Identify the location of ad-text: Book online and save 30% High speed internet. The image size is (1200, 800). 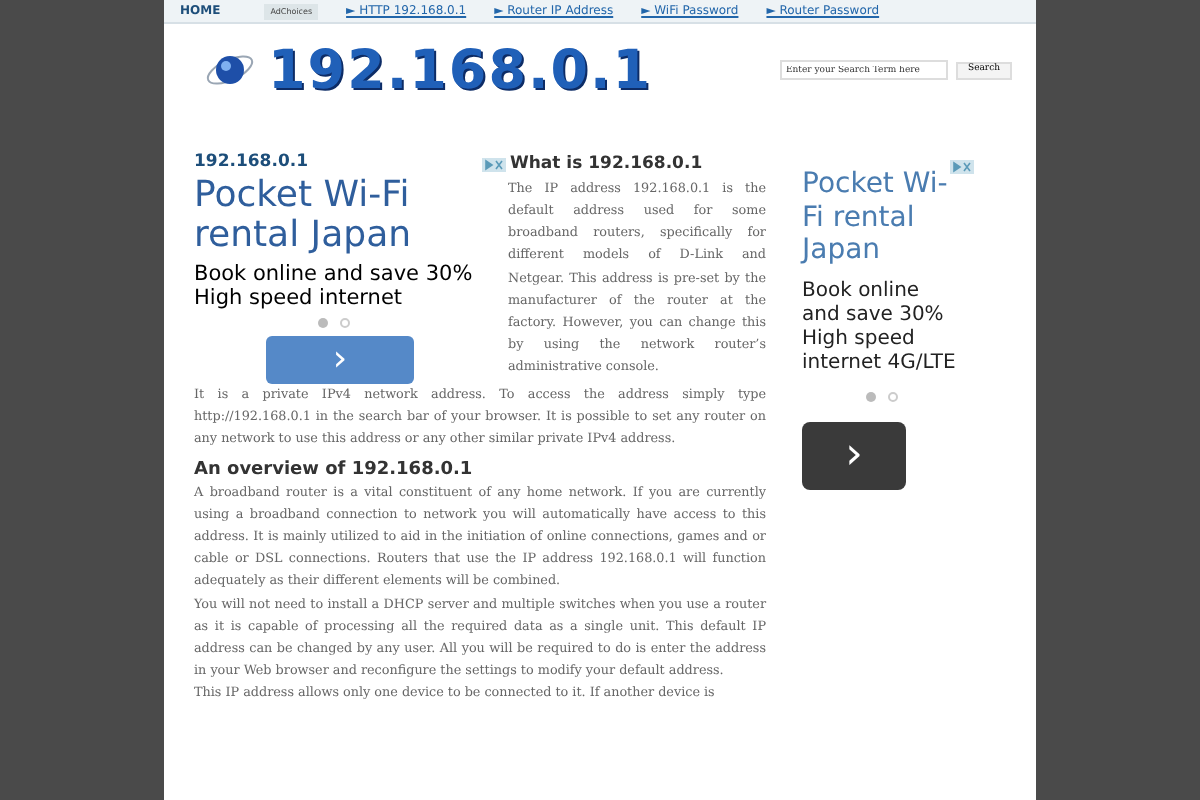
(334, 286).